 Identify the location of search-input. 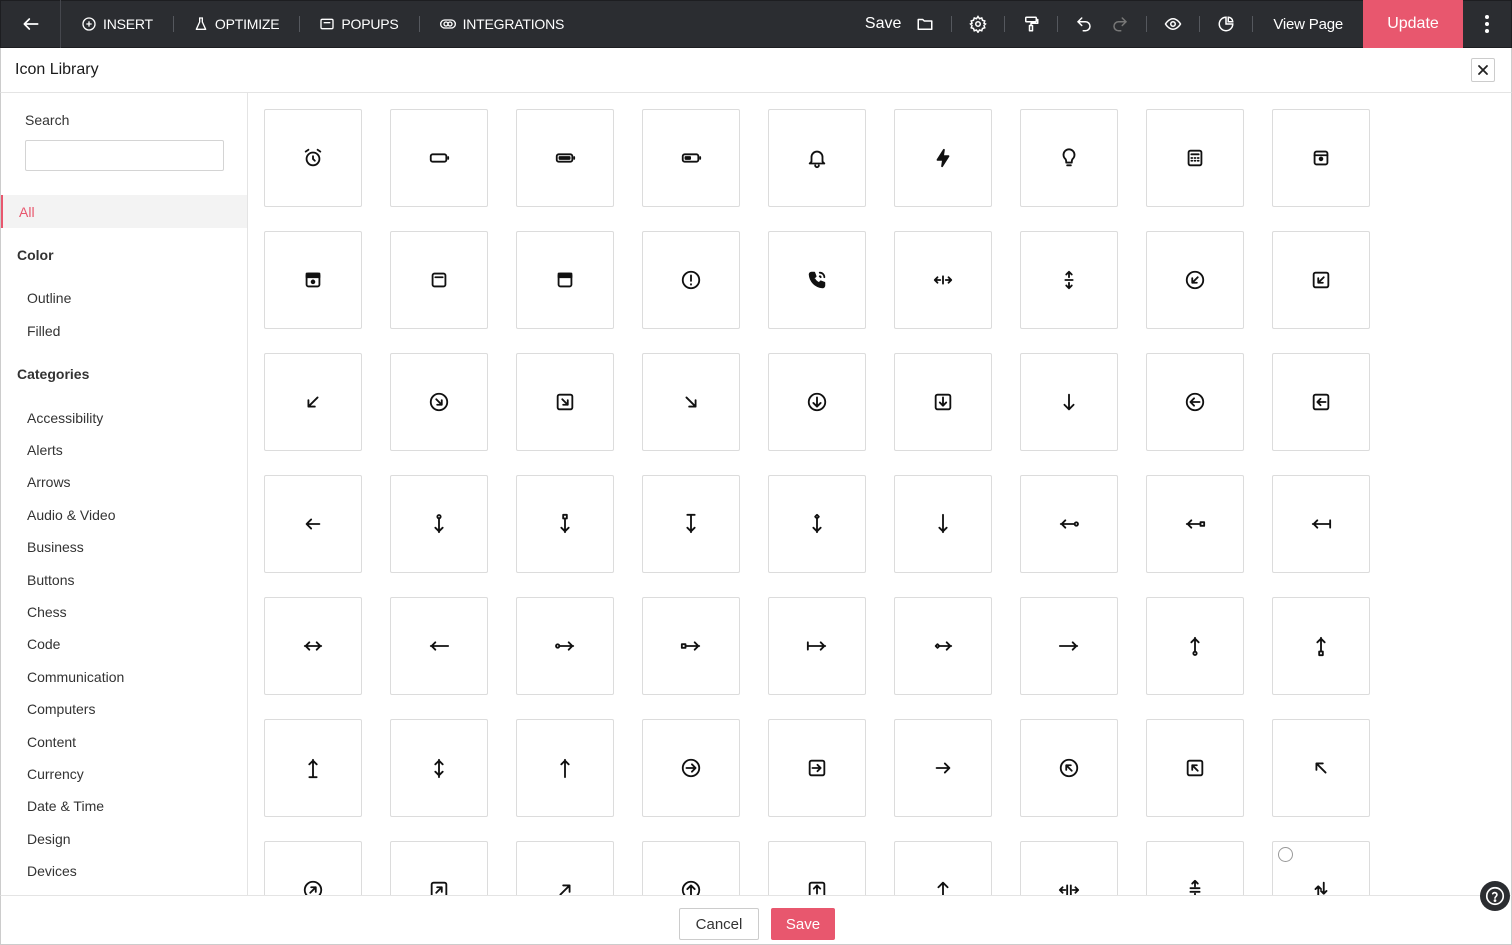
(124, 155).